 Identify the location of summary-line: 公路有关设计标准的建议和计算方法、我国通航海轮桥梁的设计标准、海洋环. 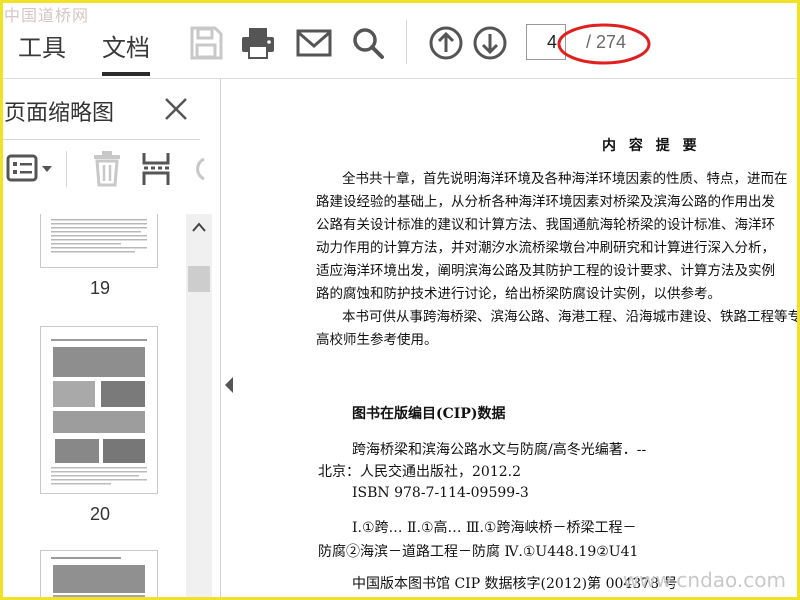
(545, 225).